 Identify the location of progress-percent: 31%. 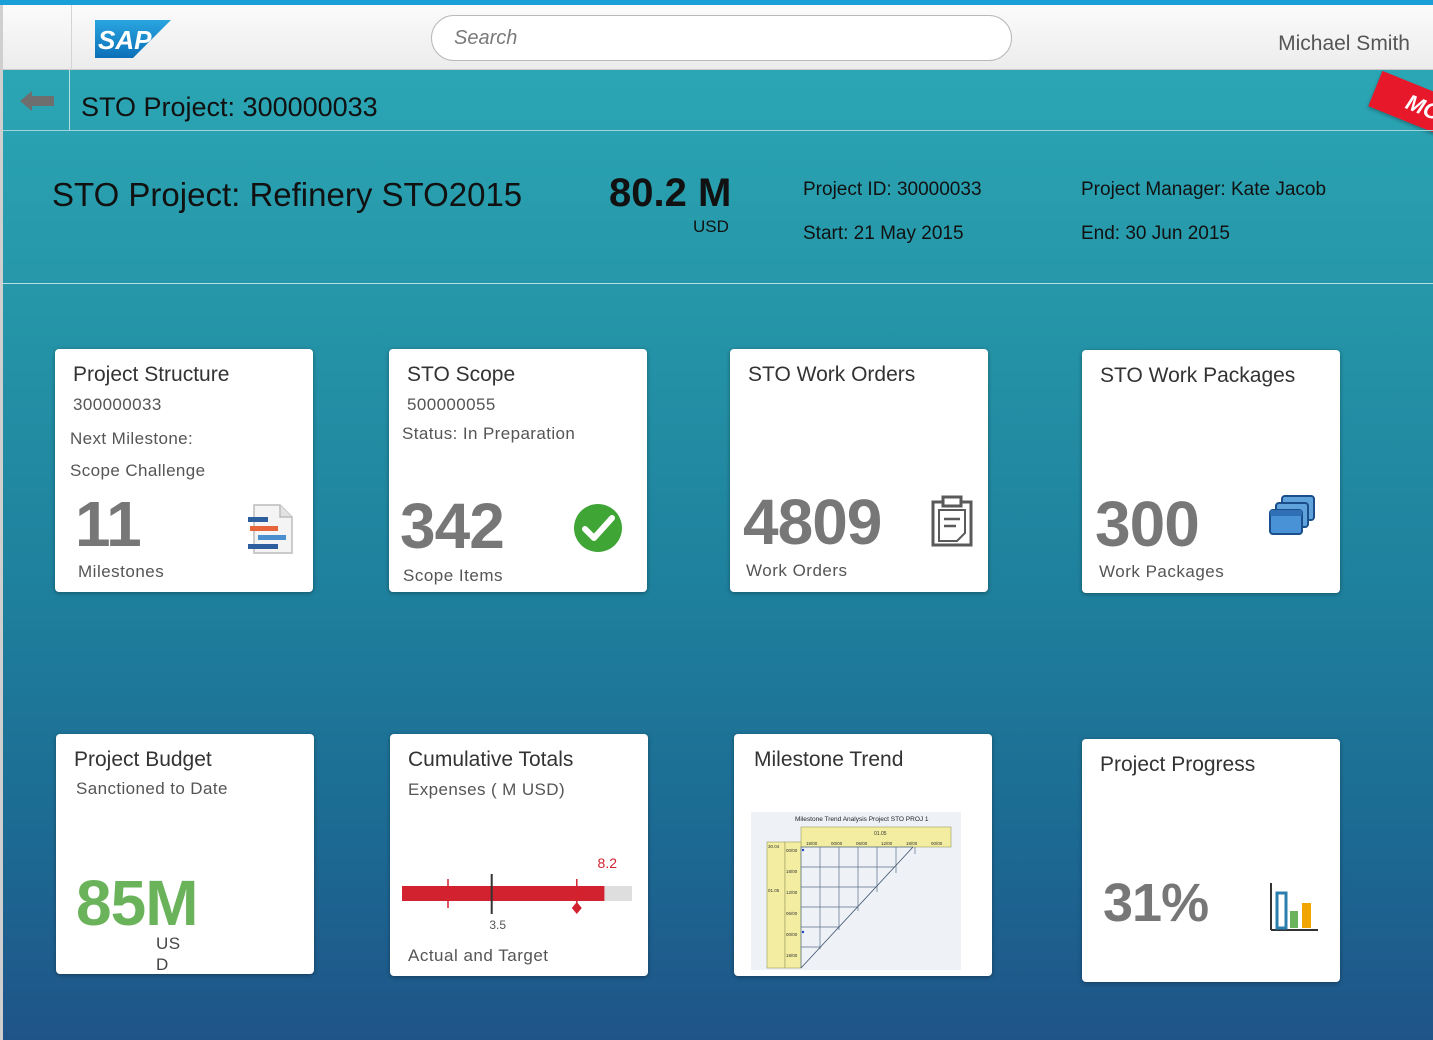
(1156, 903).